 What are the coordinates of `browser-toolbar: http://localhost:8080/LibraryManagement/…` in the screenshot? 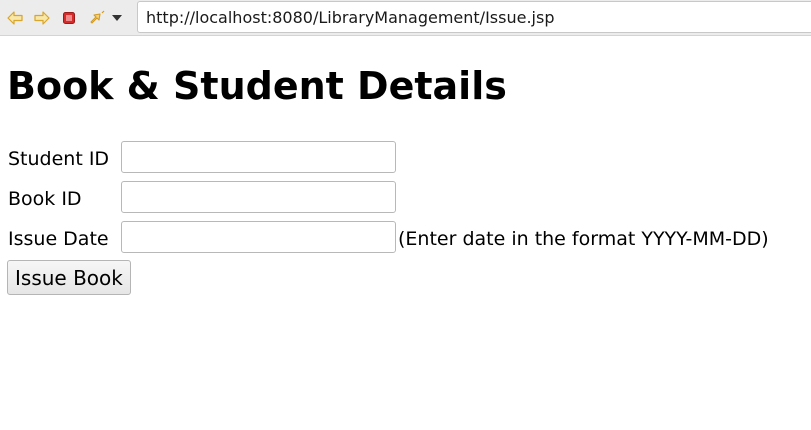 It's located at (405, 18).